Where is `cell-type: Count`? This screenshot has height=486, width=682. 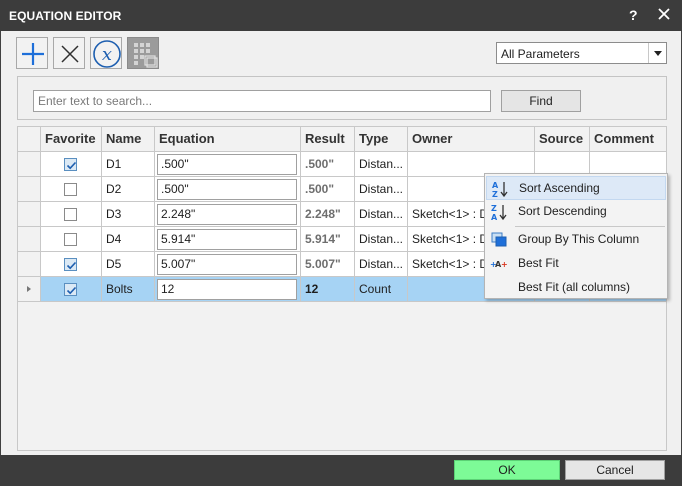 cell-type: Count is located at coordinates (381, 289).